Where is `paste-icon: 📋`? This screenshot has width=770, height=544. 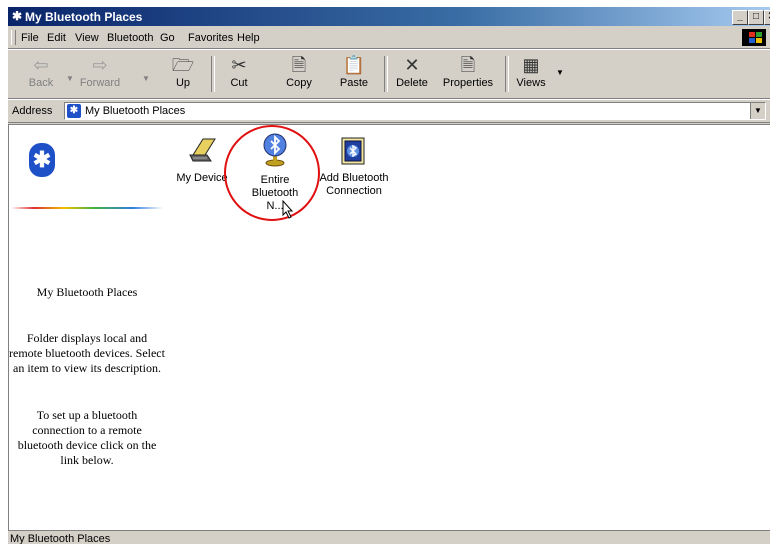
paste-icon: 📋 is located at coordinates (354, 65).